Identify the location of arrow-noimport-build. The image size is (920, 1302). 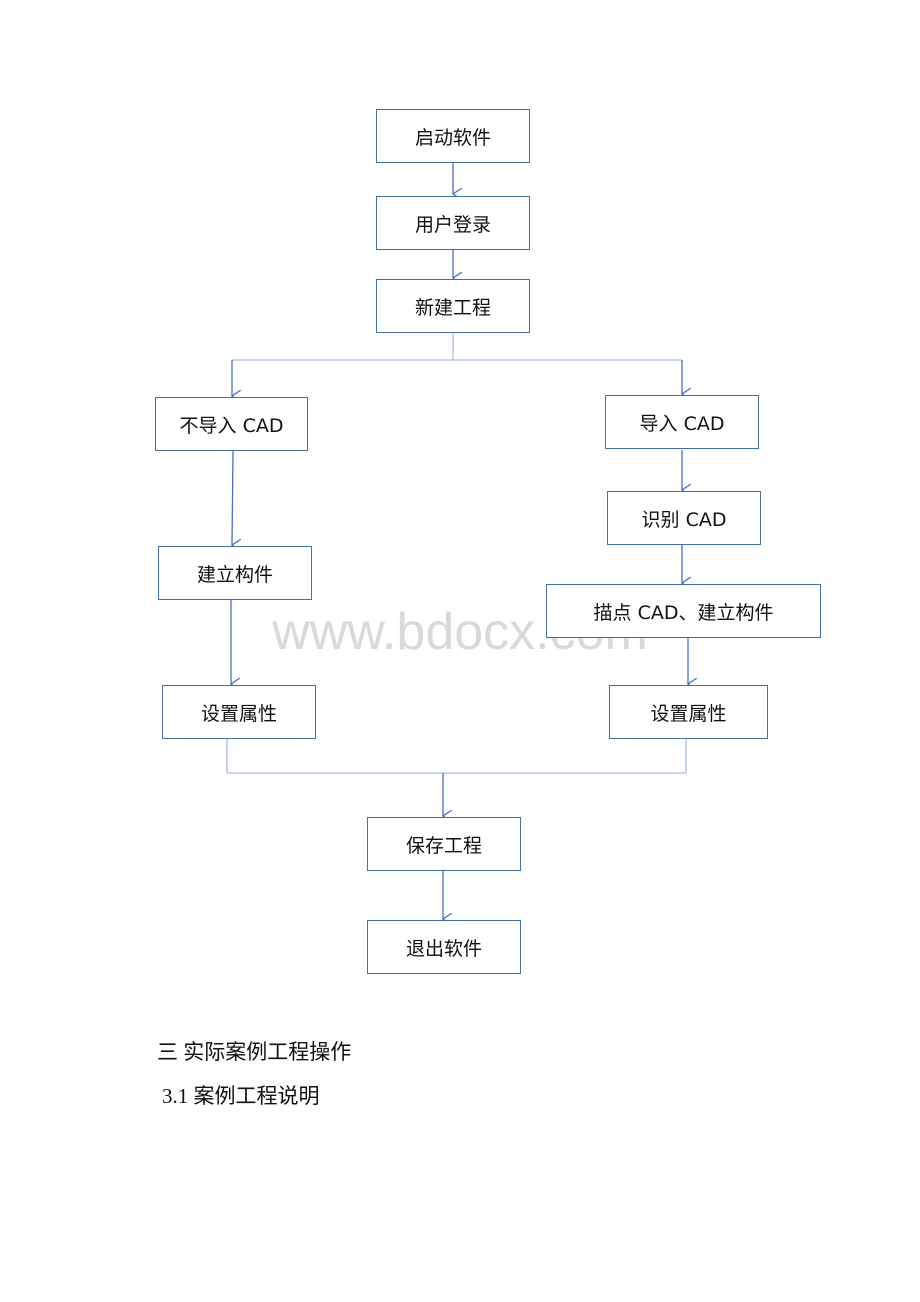
(232, 497).